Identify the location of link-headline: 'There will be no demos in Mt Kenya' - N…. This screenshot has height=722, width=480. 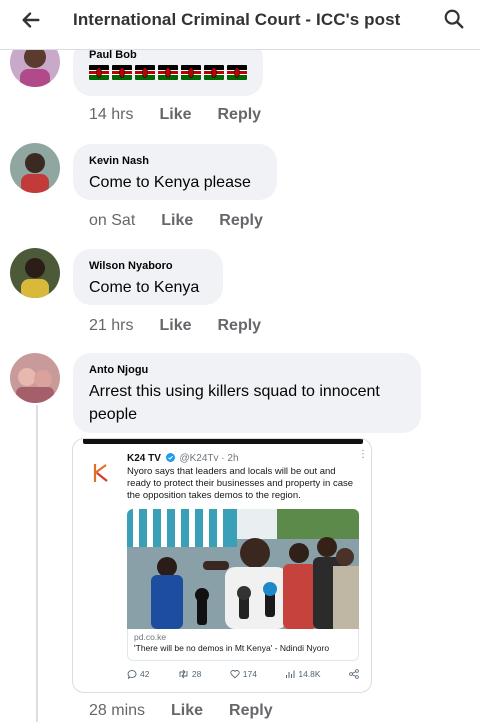
(232, 648).